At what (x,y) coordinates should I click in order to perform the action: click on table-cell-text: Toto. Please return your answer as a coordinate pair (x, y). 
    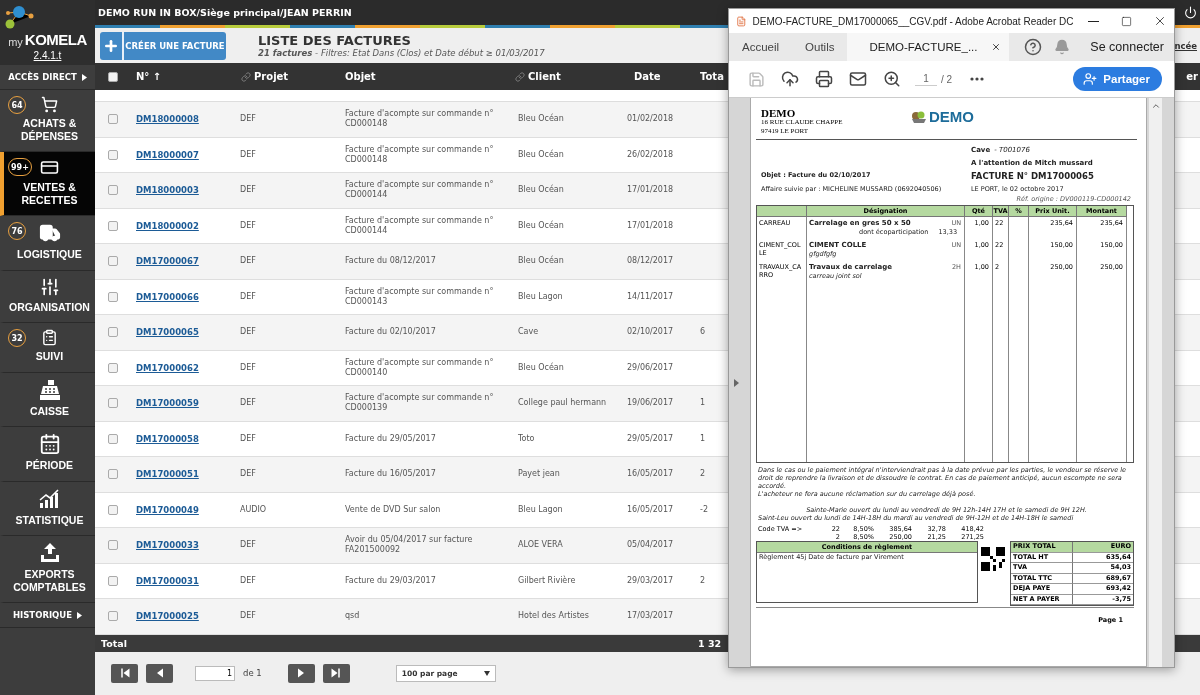
    Looking at the image, I should click on (526, 438).